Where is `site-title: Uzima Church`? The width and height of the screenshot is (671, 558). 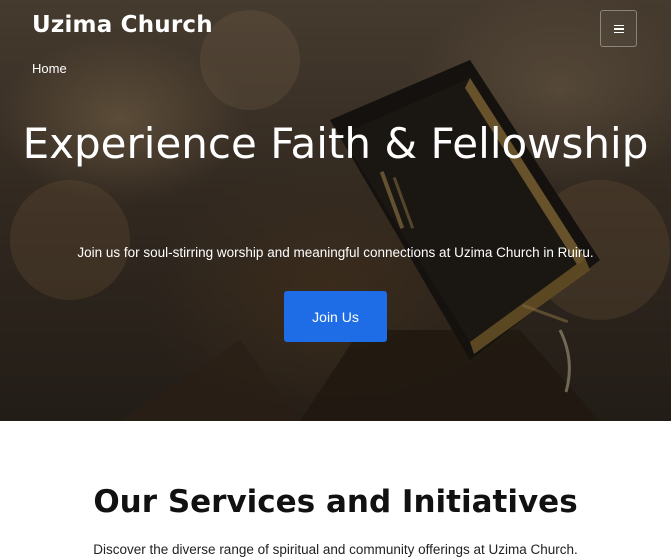
site-title: Uzima Church is located at coordinates (122, 25).